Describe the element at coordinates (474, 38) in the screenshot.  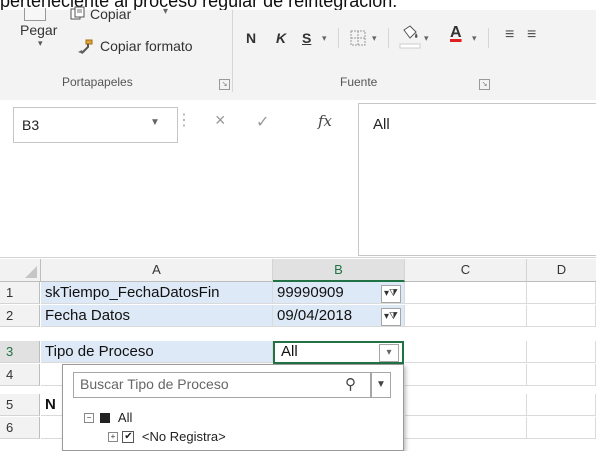
I see `font-color-dropdown-icon: ▾` at that location.